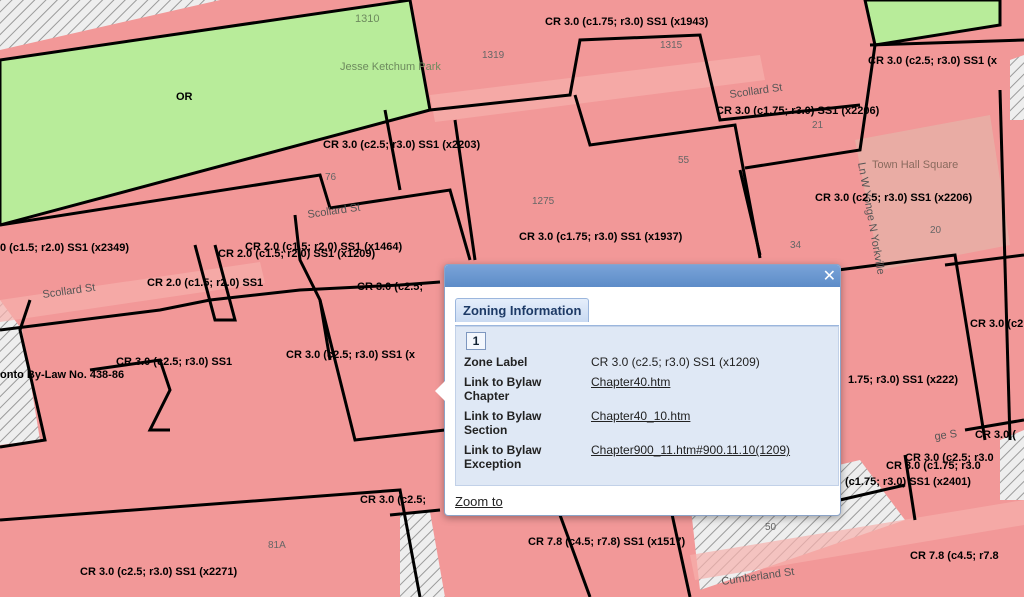 This screenshot has width=1024, height=597. Describe the element at coordinates (647, 312) in the screenshot. I see `popup-tabstrip: Zoning Information` at that location.